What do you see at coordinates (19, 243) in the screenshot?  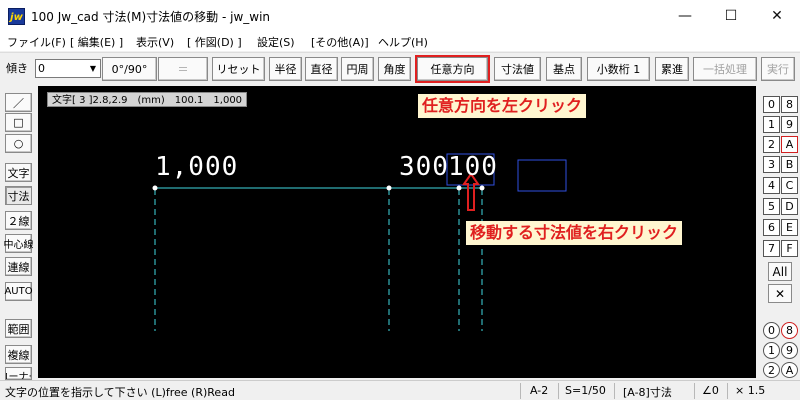 I see `center-line-tool-button: 中心線` at bounding box center [19, 243].